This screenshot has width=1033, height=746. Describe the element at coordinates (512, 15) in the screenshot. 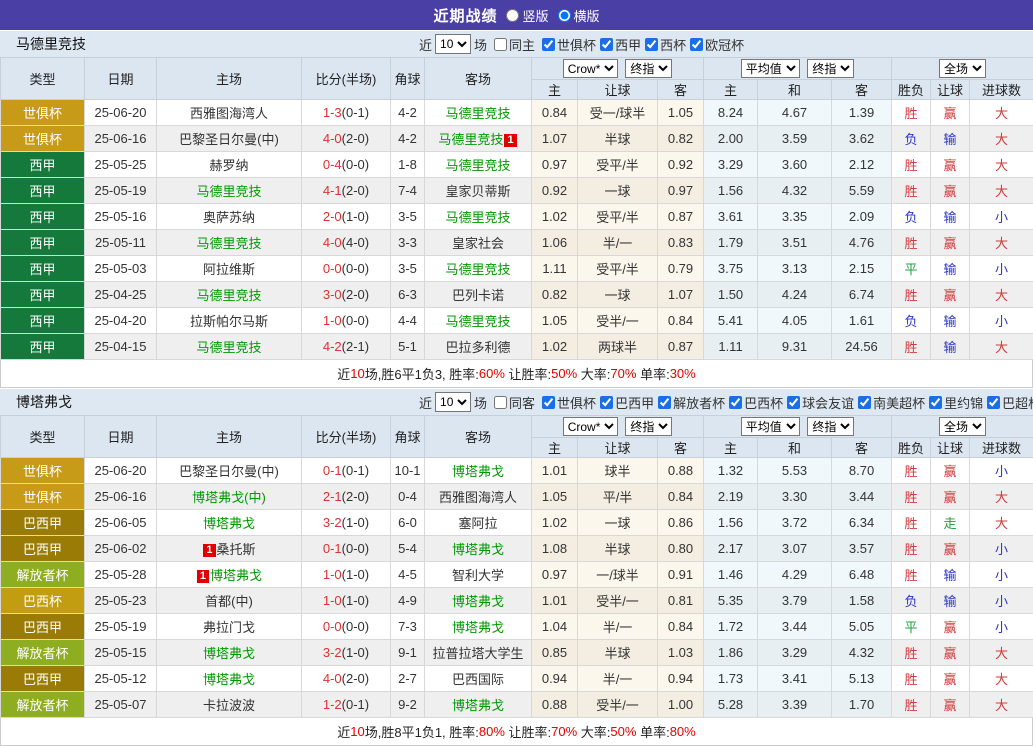

I see `vertical-layout-radio` at that location.